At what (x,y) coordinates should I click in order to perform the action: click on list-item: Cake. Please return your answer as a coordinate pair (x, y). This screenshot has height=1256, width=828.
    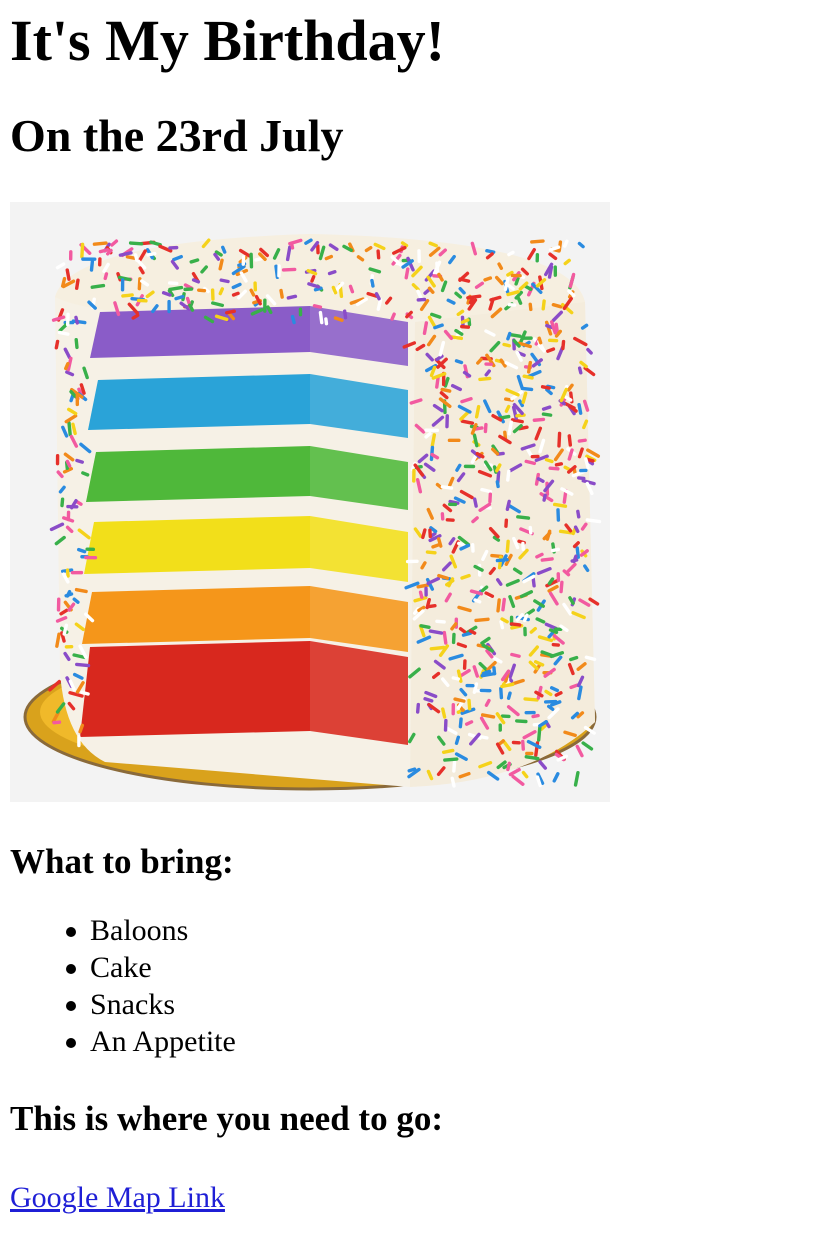
    Looking at the image, I should click on (442, 967).